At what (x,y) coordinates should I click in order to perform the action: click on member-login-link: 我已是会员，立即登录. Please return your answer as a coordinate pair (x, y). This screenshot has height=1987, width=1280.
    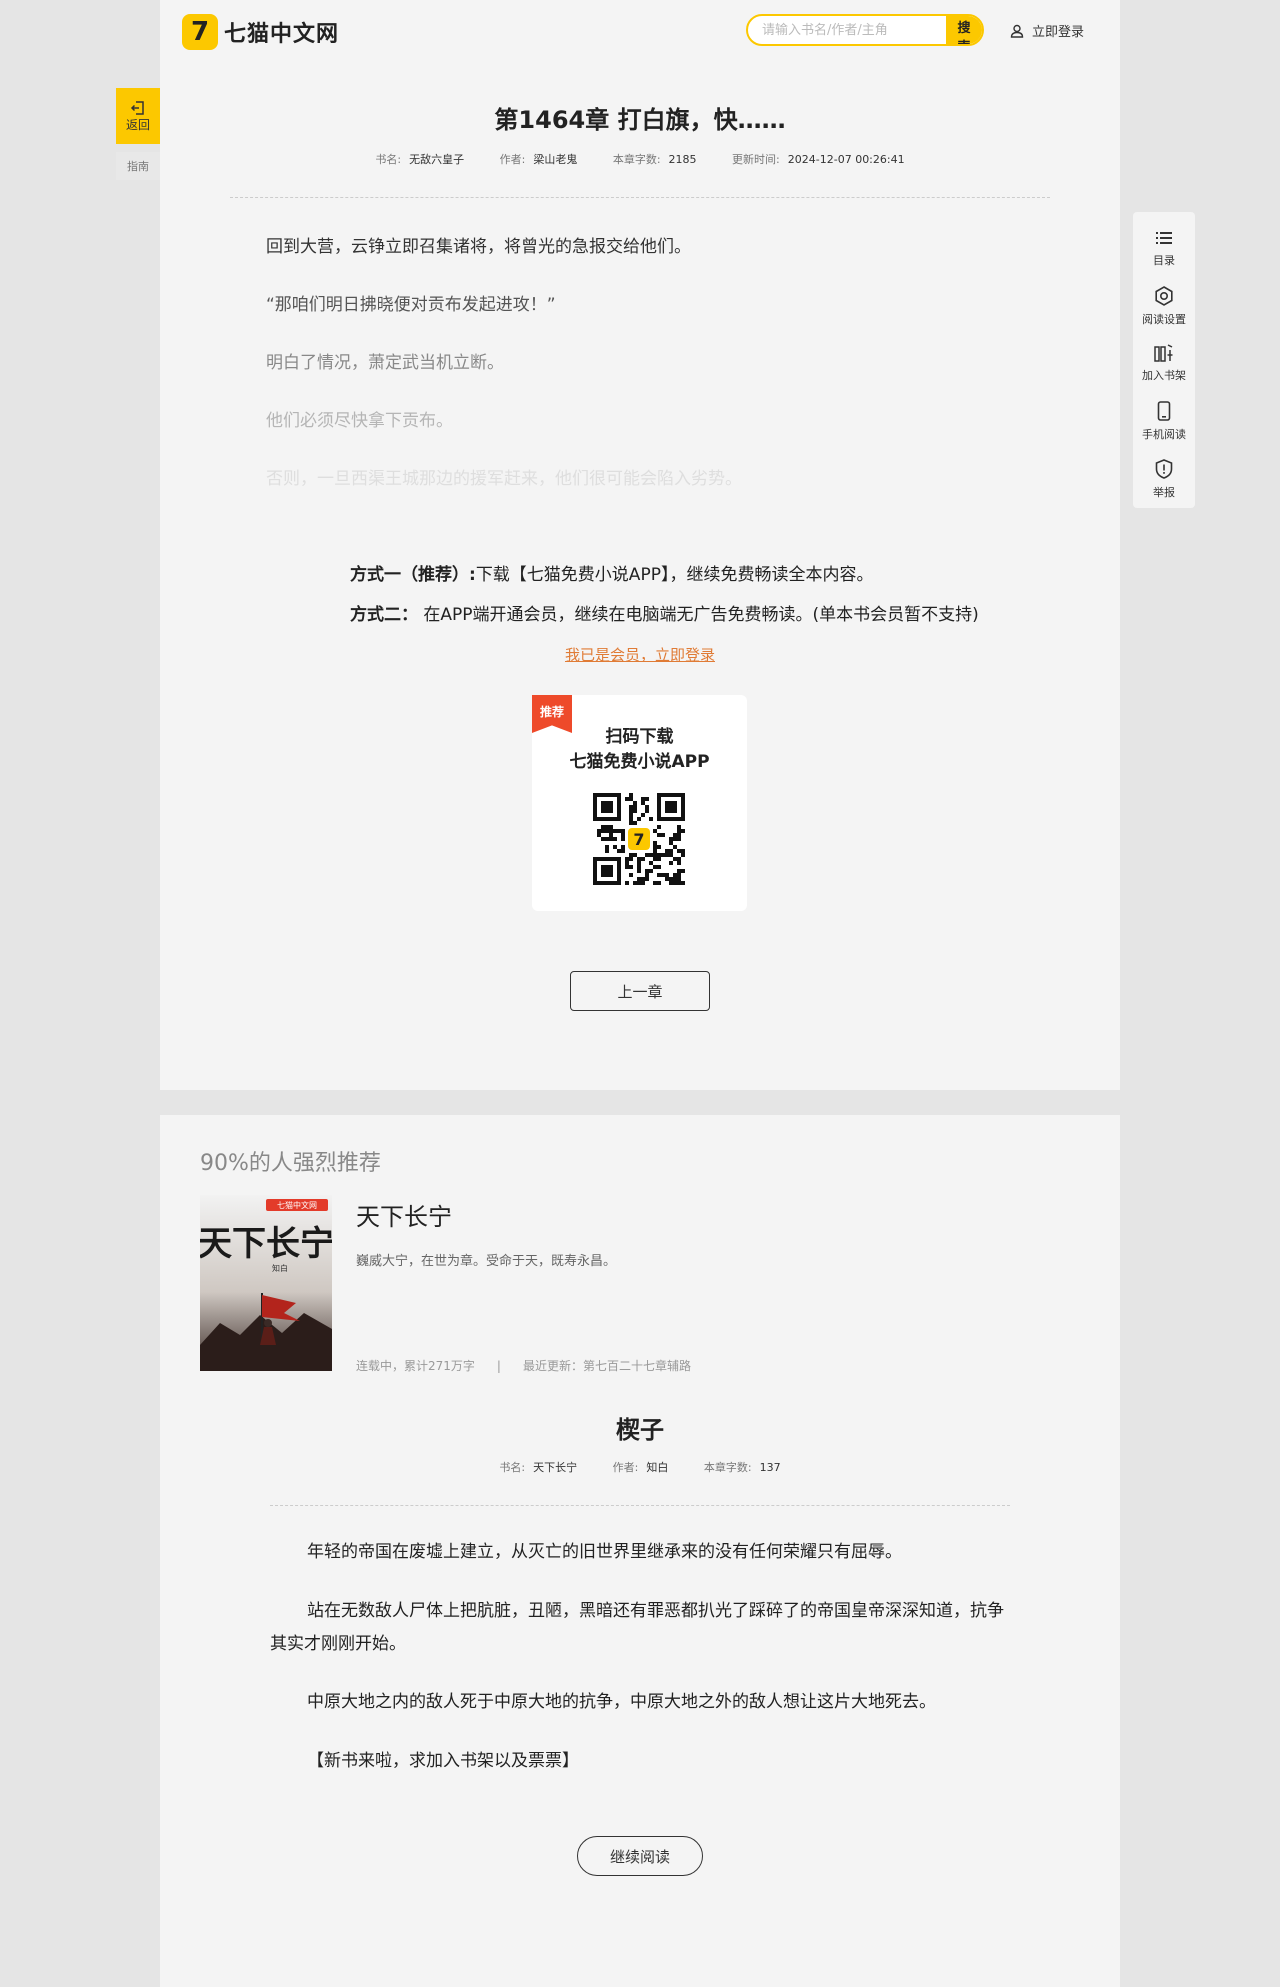
    Looking at the image, I should click on (640, 654).